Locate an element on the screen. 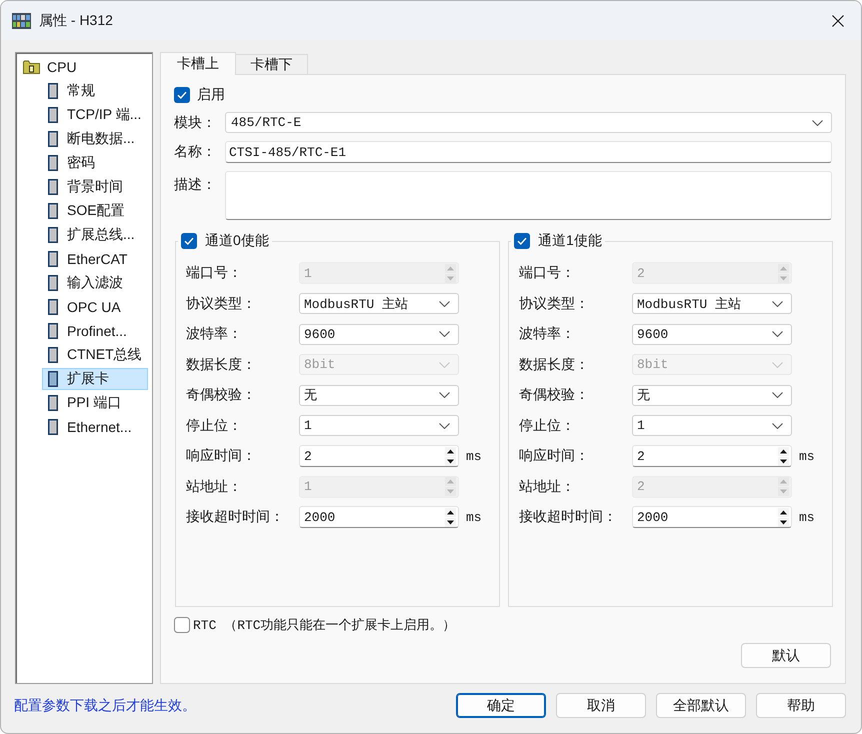 The width and height of the screenshot is (862, 734). tree-item: 背景时间 is located at coordinates (95, 187).